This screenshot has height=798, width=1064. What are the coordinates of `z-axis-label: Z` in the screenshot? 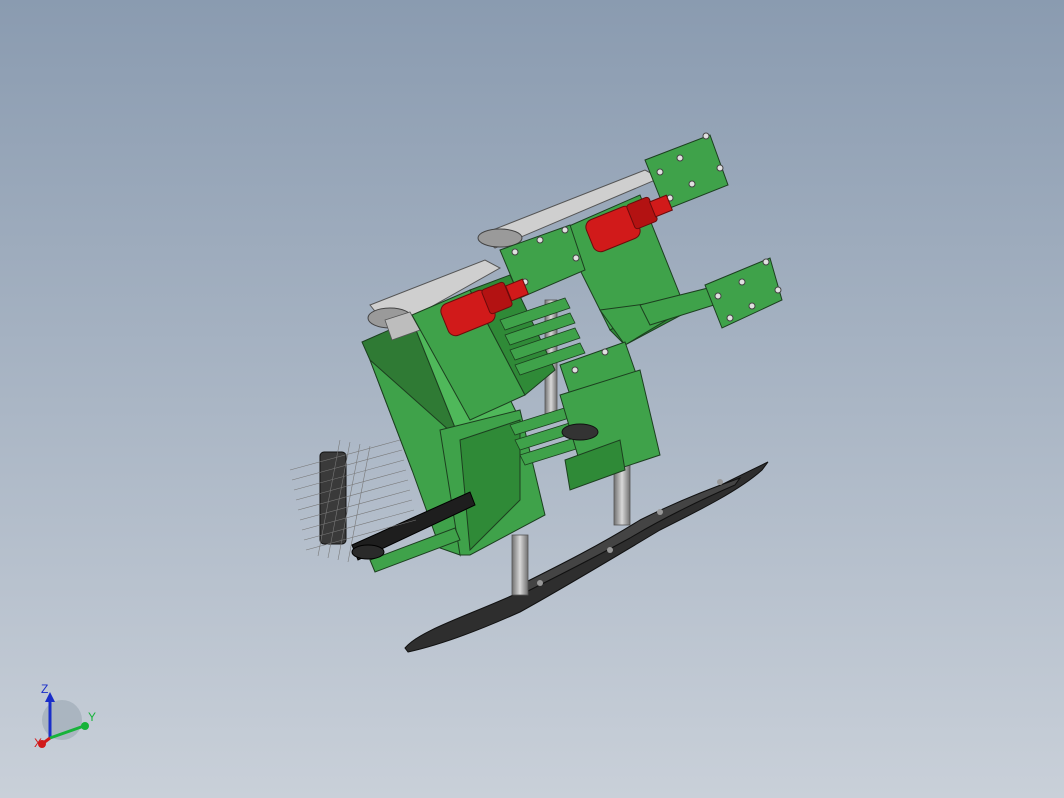 It's located at (45, 689).